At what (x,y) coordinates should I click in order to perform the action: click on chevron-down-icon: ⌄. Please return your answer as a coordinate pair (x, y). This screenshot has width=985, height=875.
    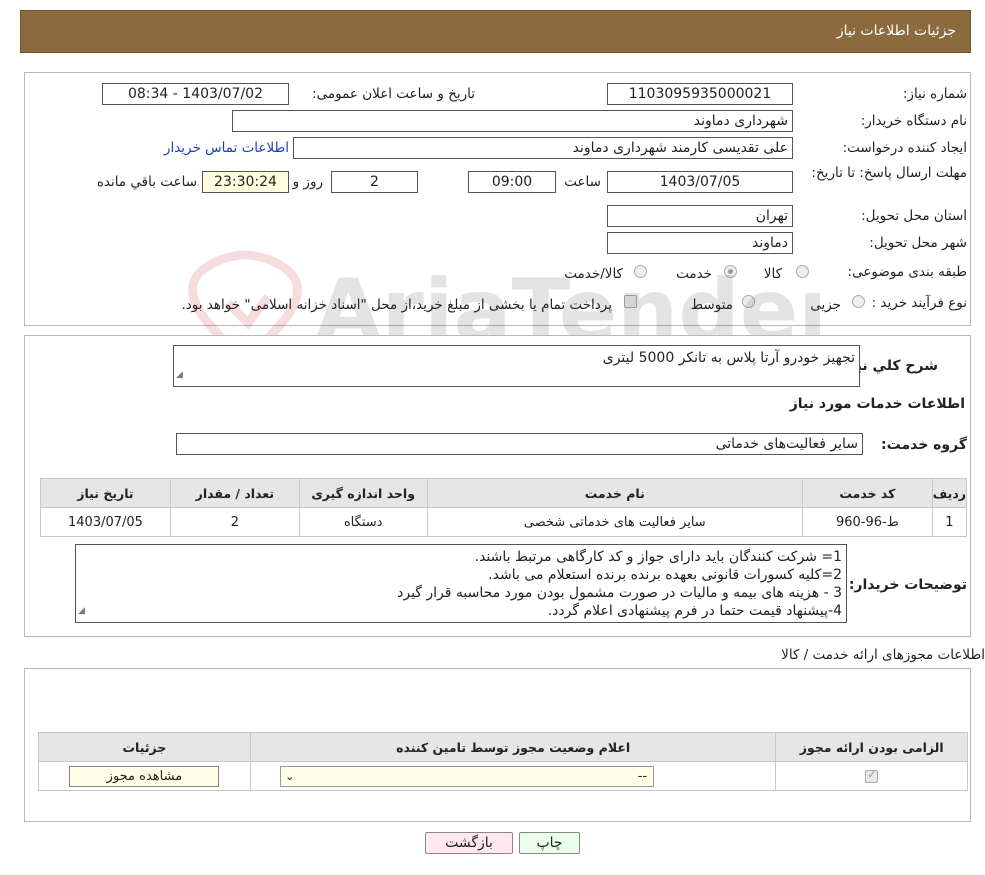
    Looking at the image, I should click on (290, 776).